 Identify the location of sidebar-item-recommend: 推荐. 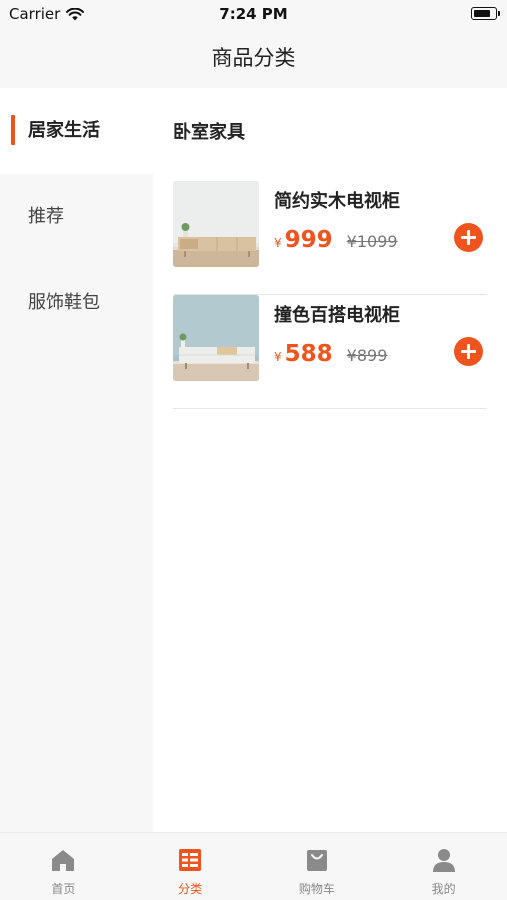
(76, 217).